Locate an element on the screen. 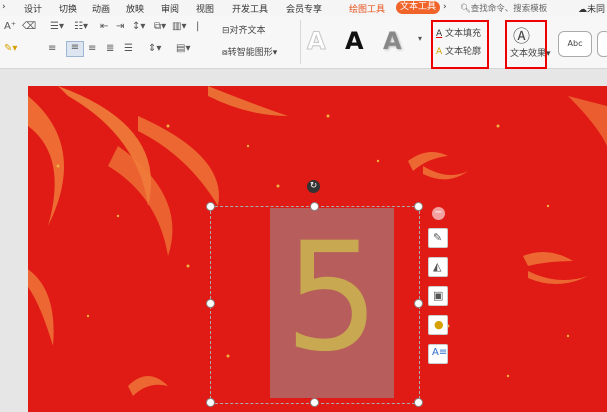 This screenshot has height=412, width=607. resize-handle-bottom-left is located at coordinates (210, 402).